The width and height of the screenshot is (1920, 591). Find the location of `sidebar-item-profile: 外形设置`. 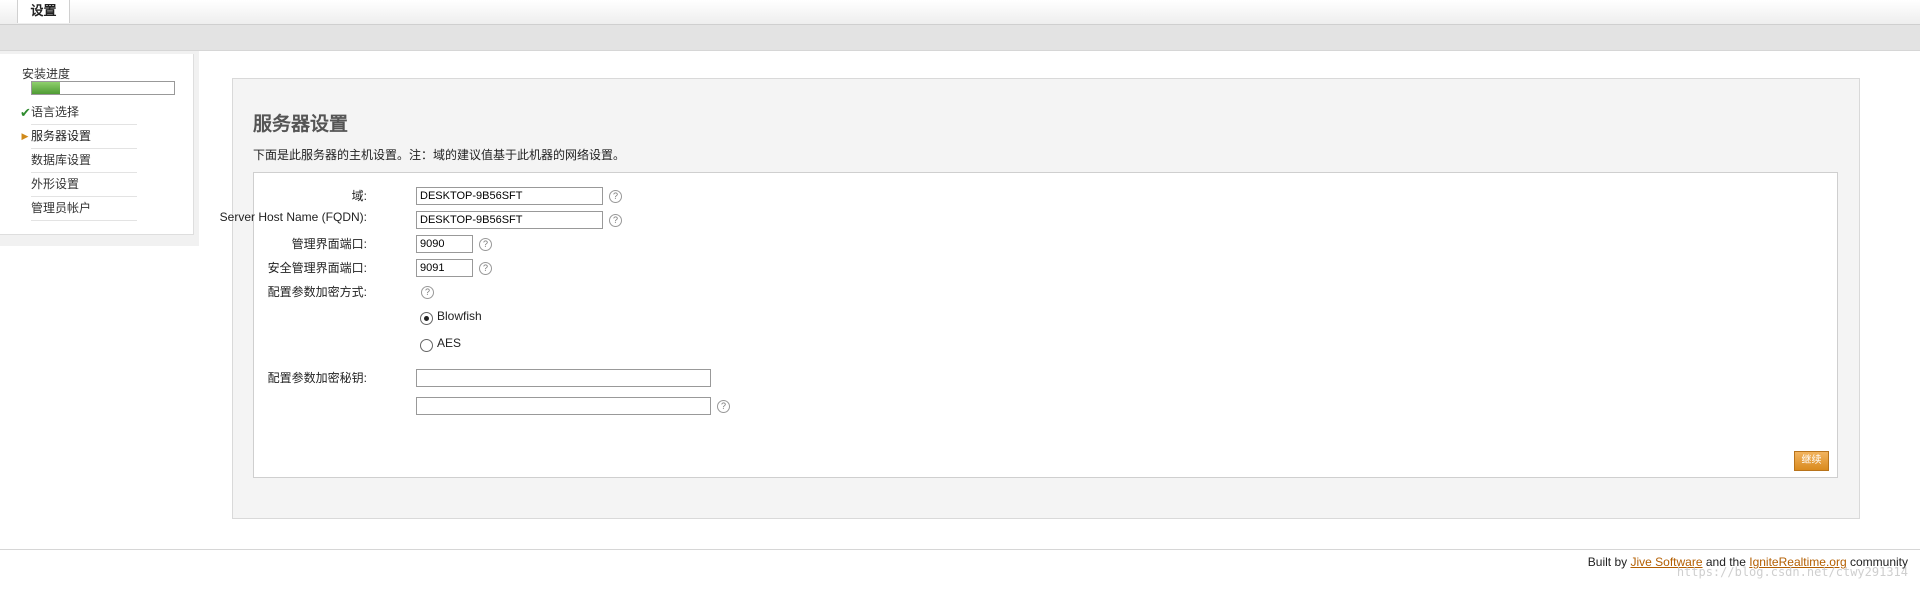

sidebar-item-profile: 外形设置 is located at coordinates (84, 185).